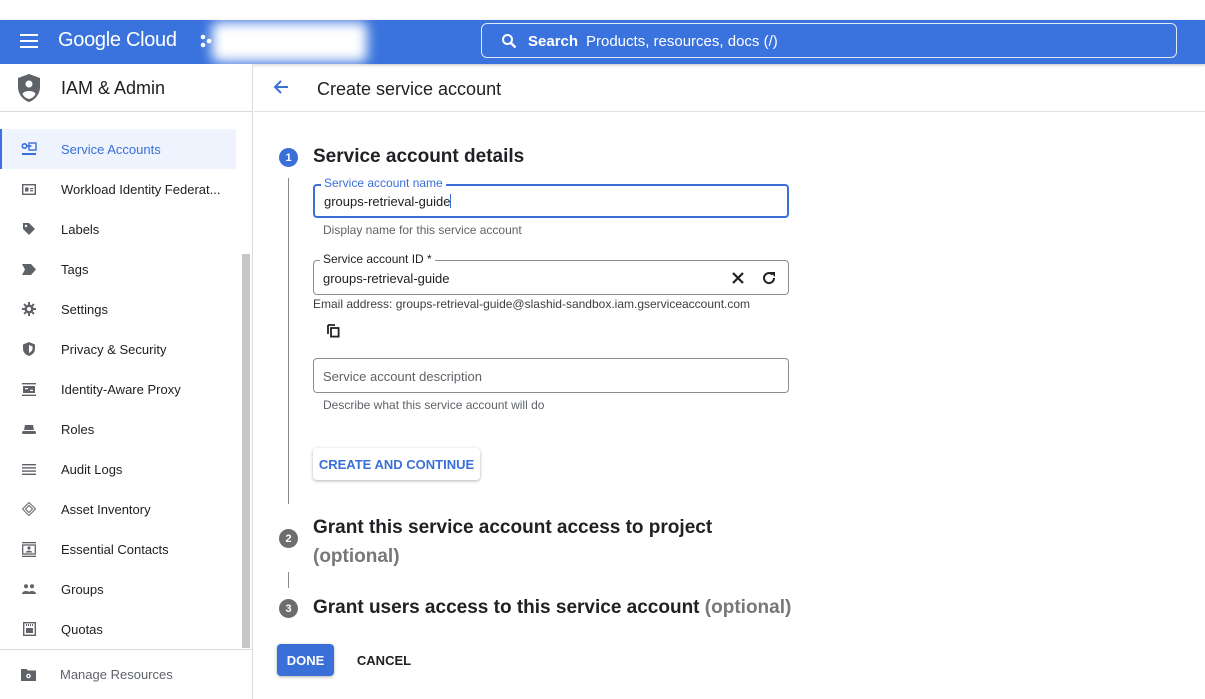  Describe the element at coordinates (29, 429) in the screenshot. I see `hat-icon` at that location.